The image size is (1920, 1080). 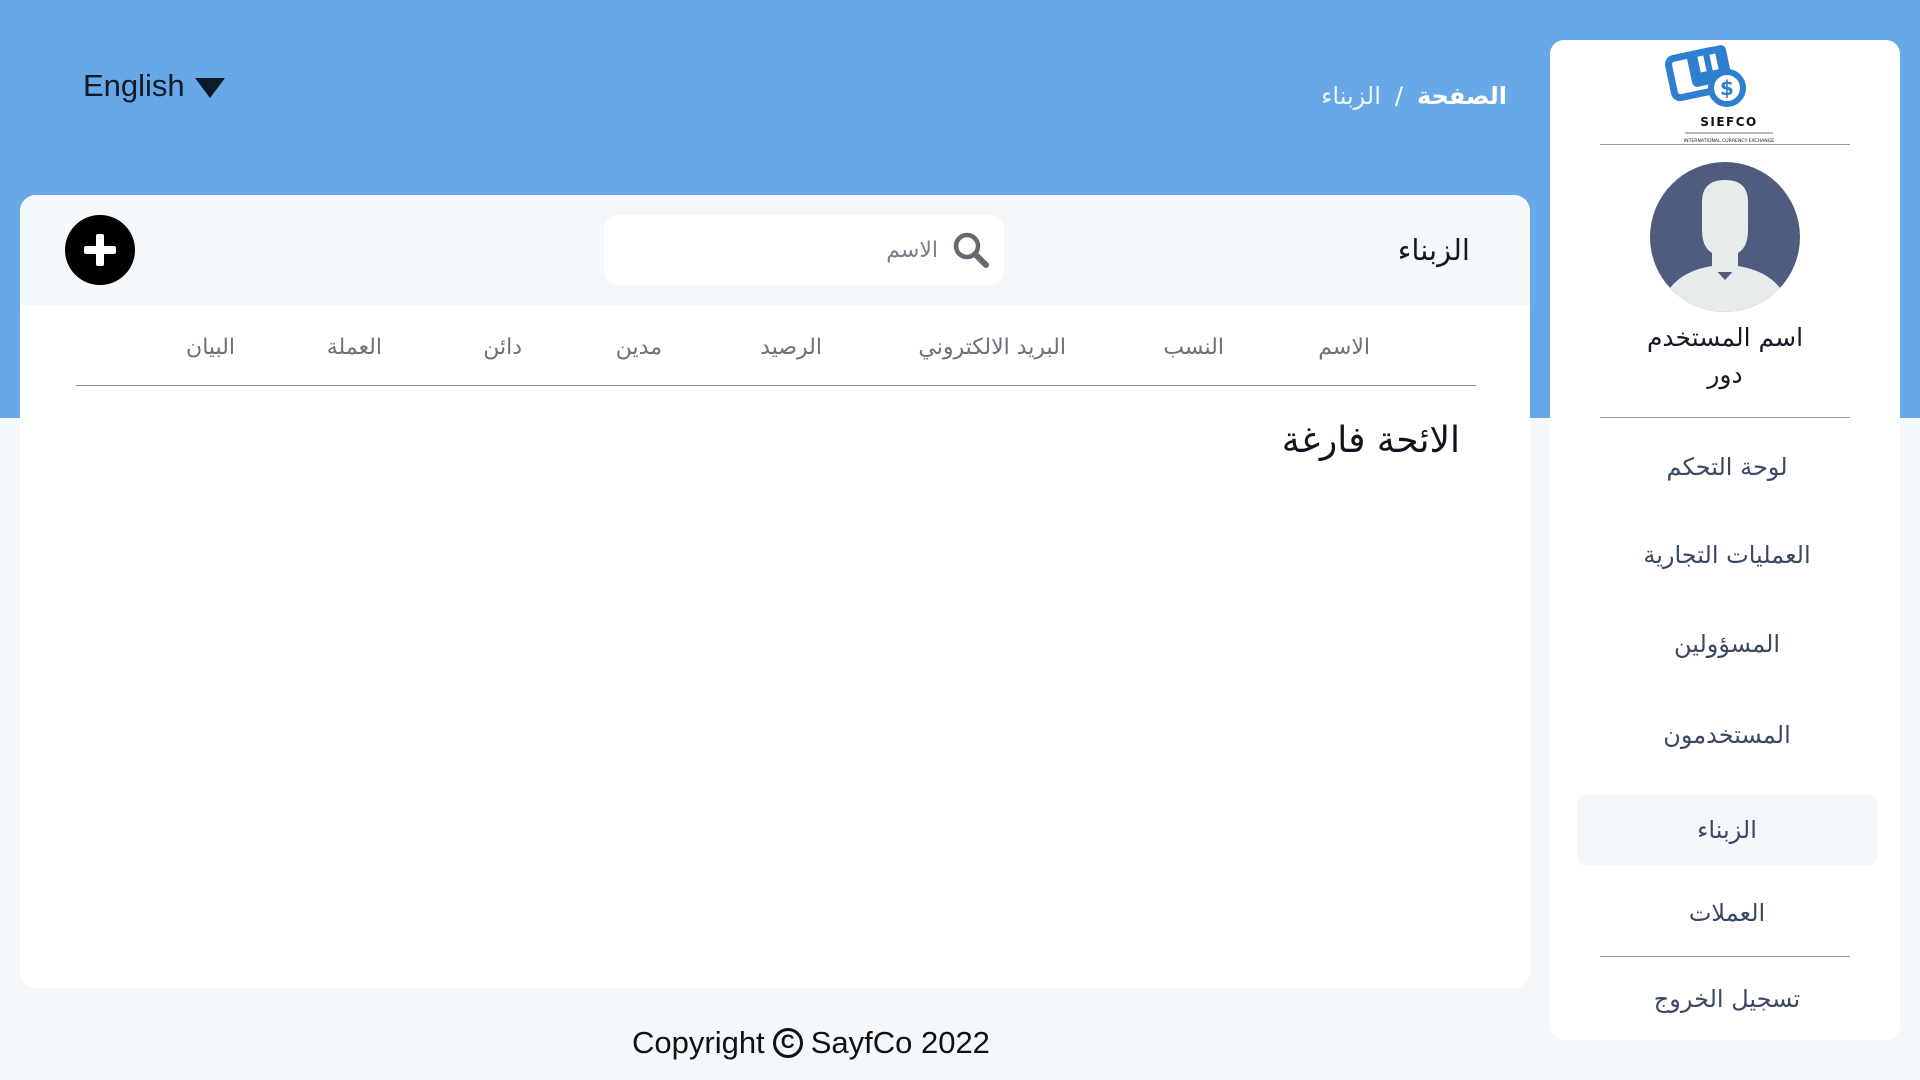 What do you see at coordinates (698, 1042) in the screenshot?
I see `copyright-label: Copyright` at bounding box center [698, 1042].